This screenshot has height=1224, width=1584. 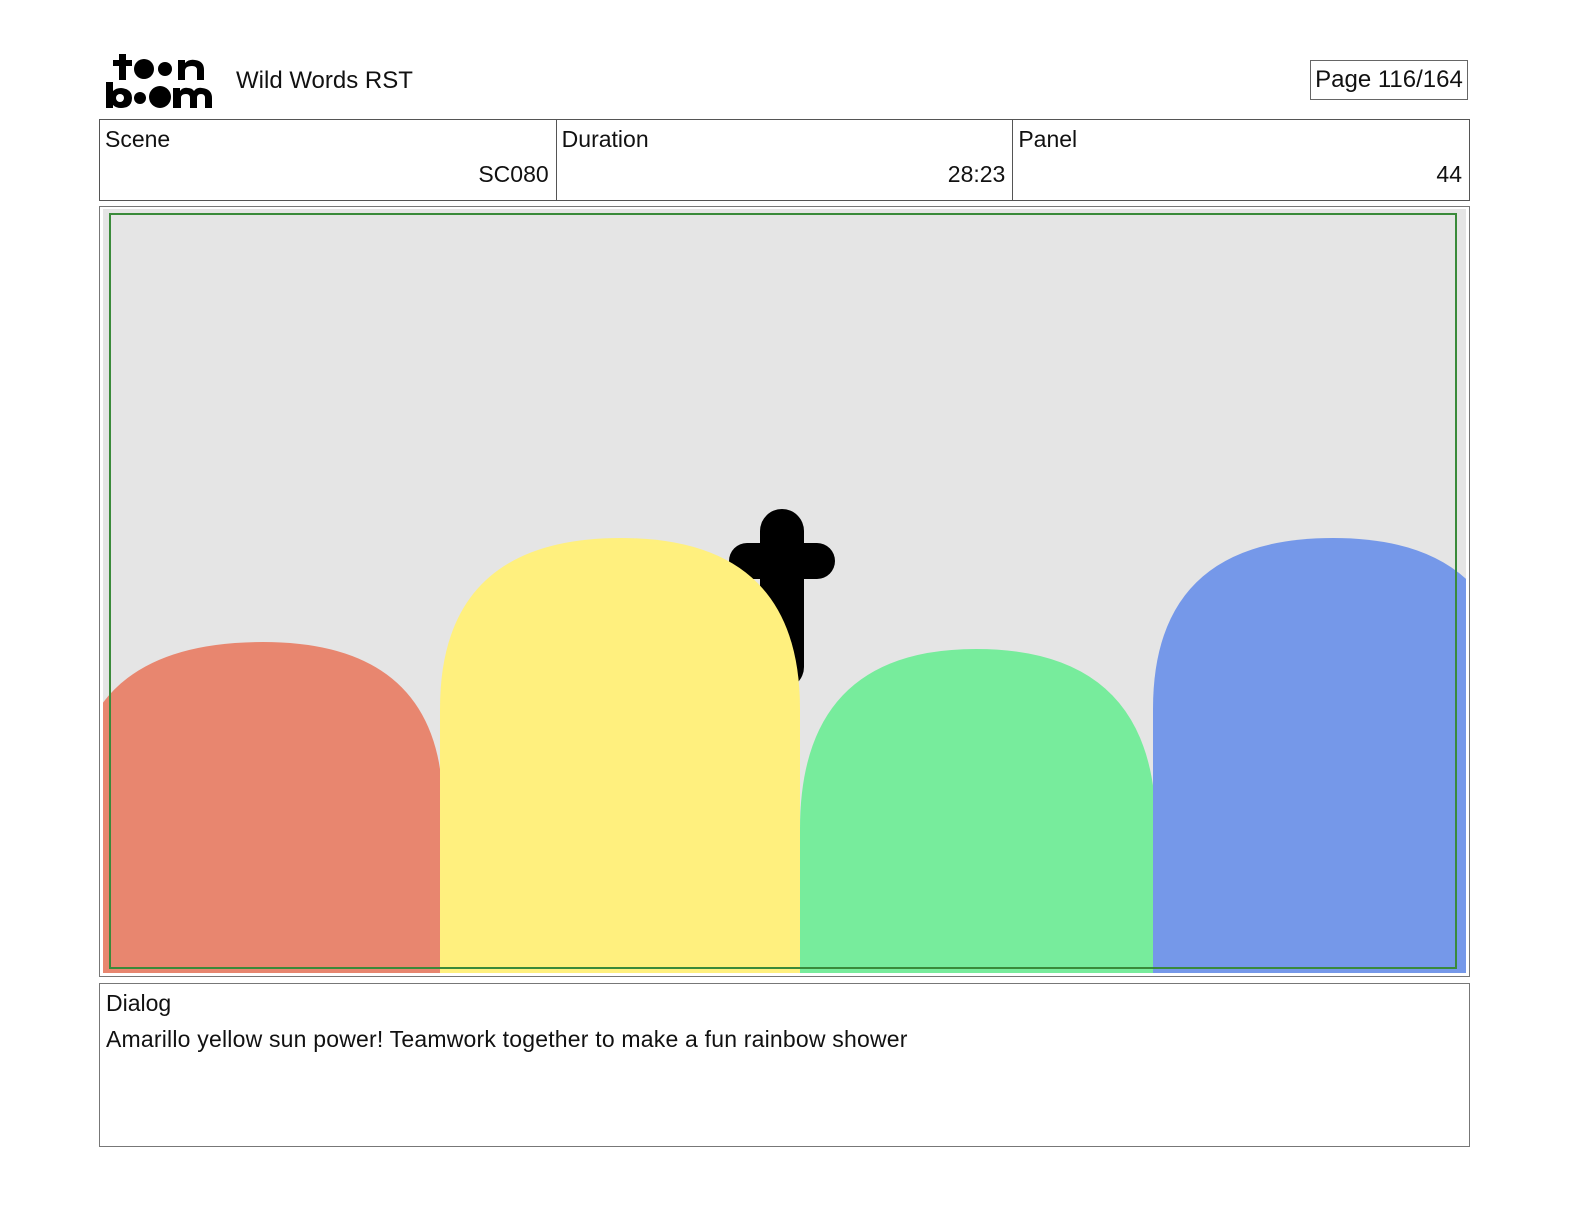 I want to click on duration-value: 28:23, so click(x=976, y=174).